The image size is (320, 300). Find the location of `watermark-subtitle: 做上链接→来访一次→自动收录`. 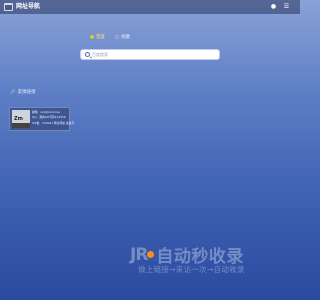

watermark-subtitle: 做上链接→来访一次→自动收录 is located at coordinates (191, 269).